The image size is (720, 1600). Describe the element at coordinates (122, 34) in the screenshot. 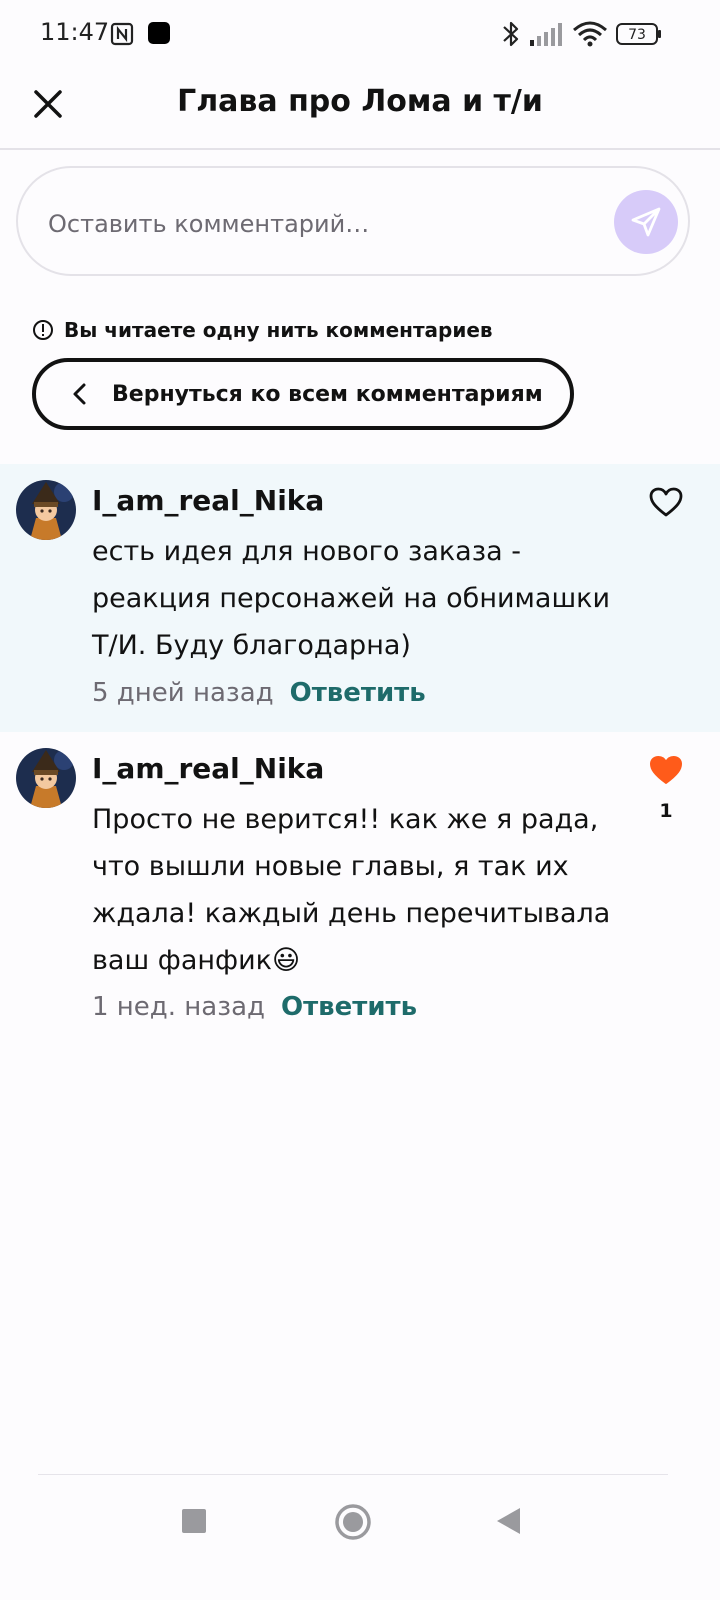

I see `nfc-icon` at that location.